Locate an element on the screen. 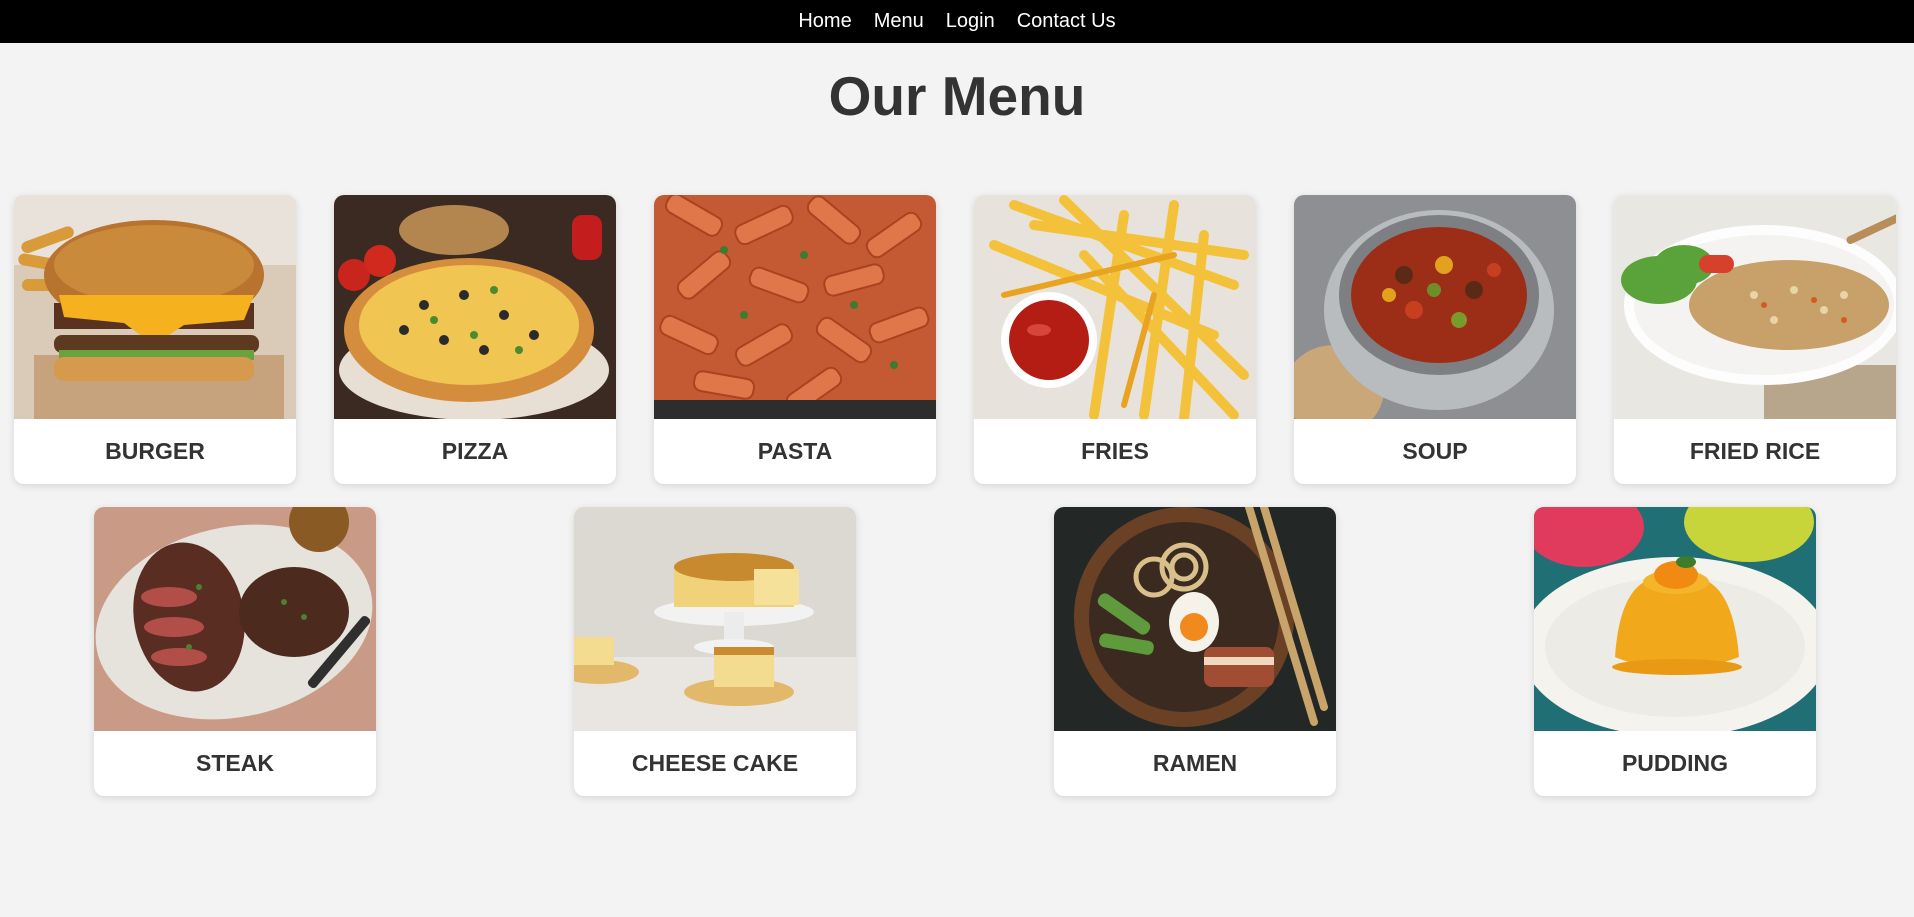 This screenshot has width=1914, height=917. menu-card-steak: STEAK is located at coordinates (235, 651).